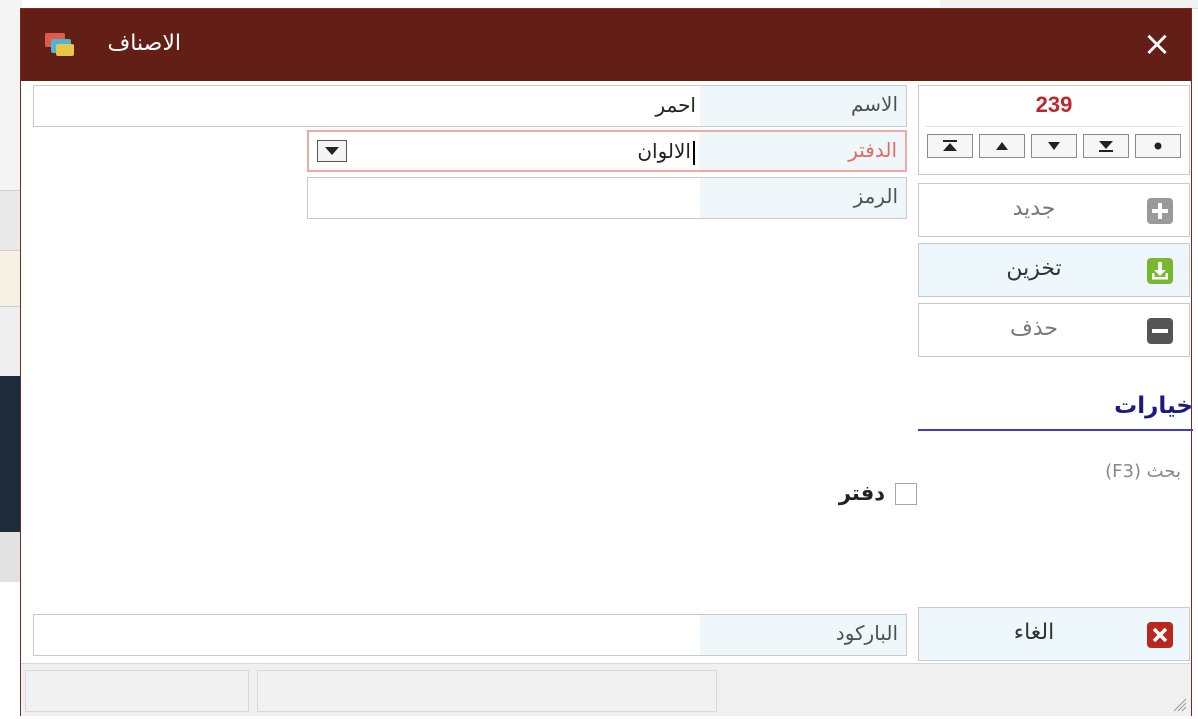 The width and height of the screenshot is (1198, 719). Describe the element at coordinates (1160, 635) in the screenshot. I see `close-x-icon` at that location.